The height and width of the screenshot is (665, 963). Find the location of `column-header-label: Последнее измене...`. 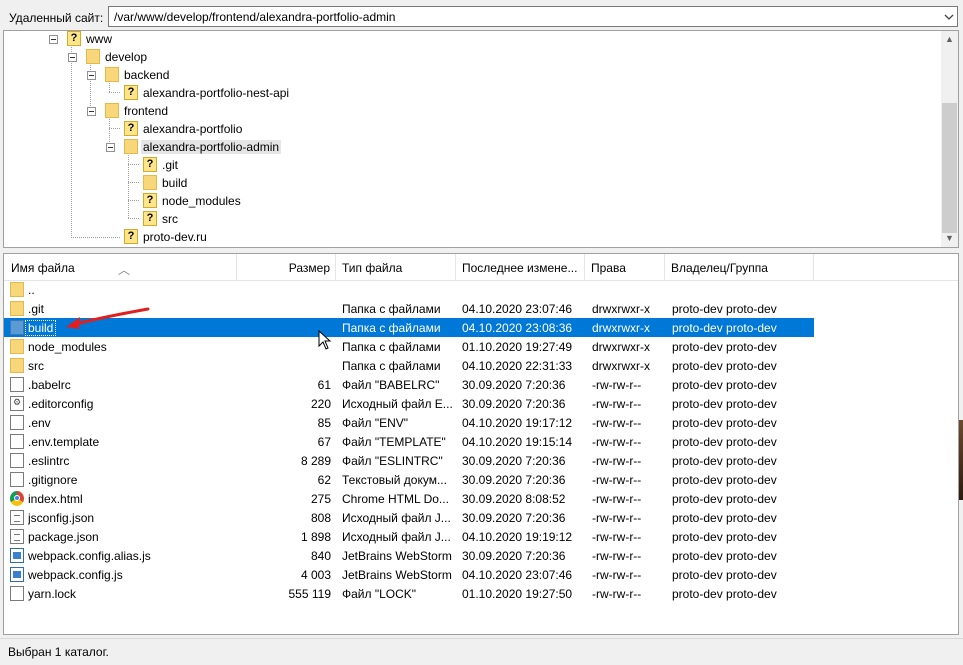

column-header-label: Последнее измене... is located at coordinates (520, 268).